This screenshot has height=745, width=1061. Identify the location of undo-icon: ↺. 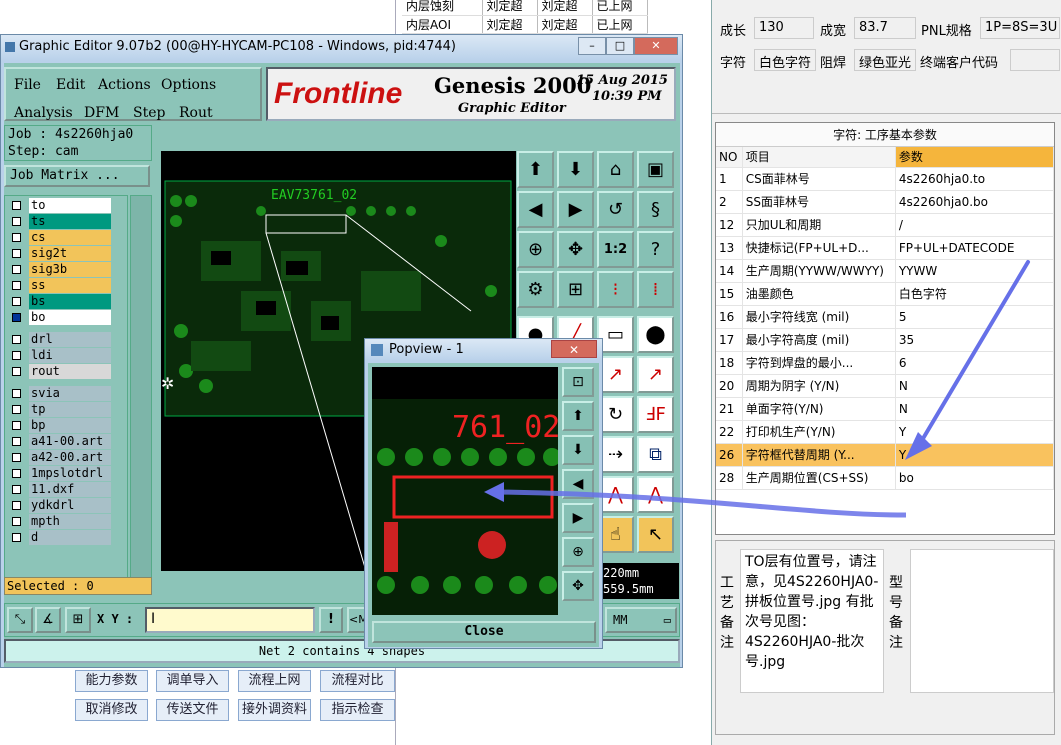
(615, 209).